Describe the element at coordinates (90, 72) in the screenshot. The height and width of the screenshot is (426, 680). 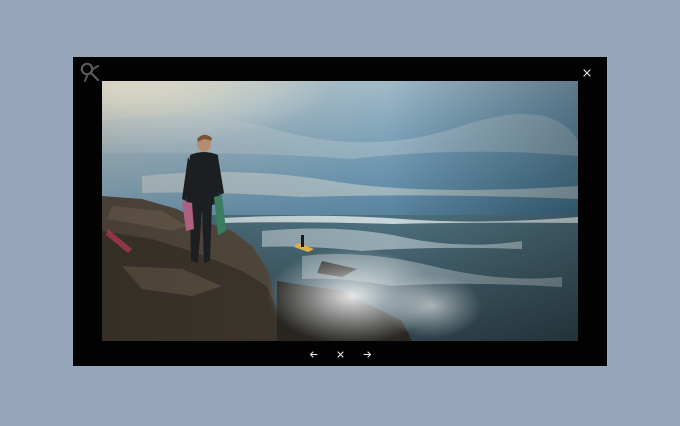
I see `brand-logo-icon` at that location.